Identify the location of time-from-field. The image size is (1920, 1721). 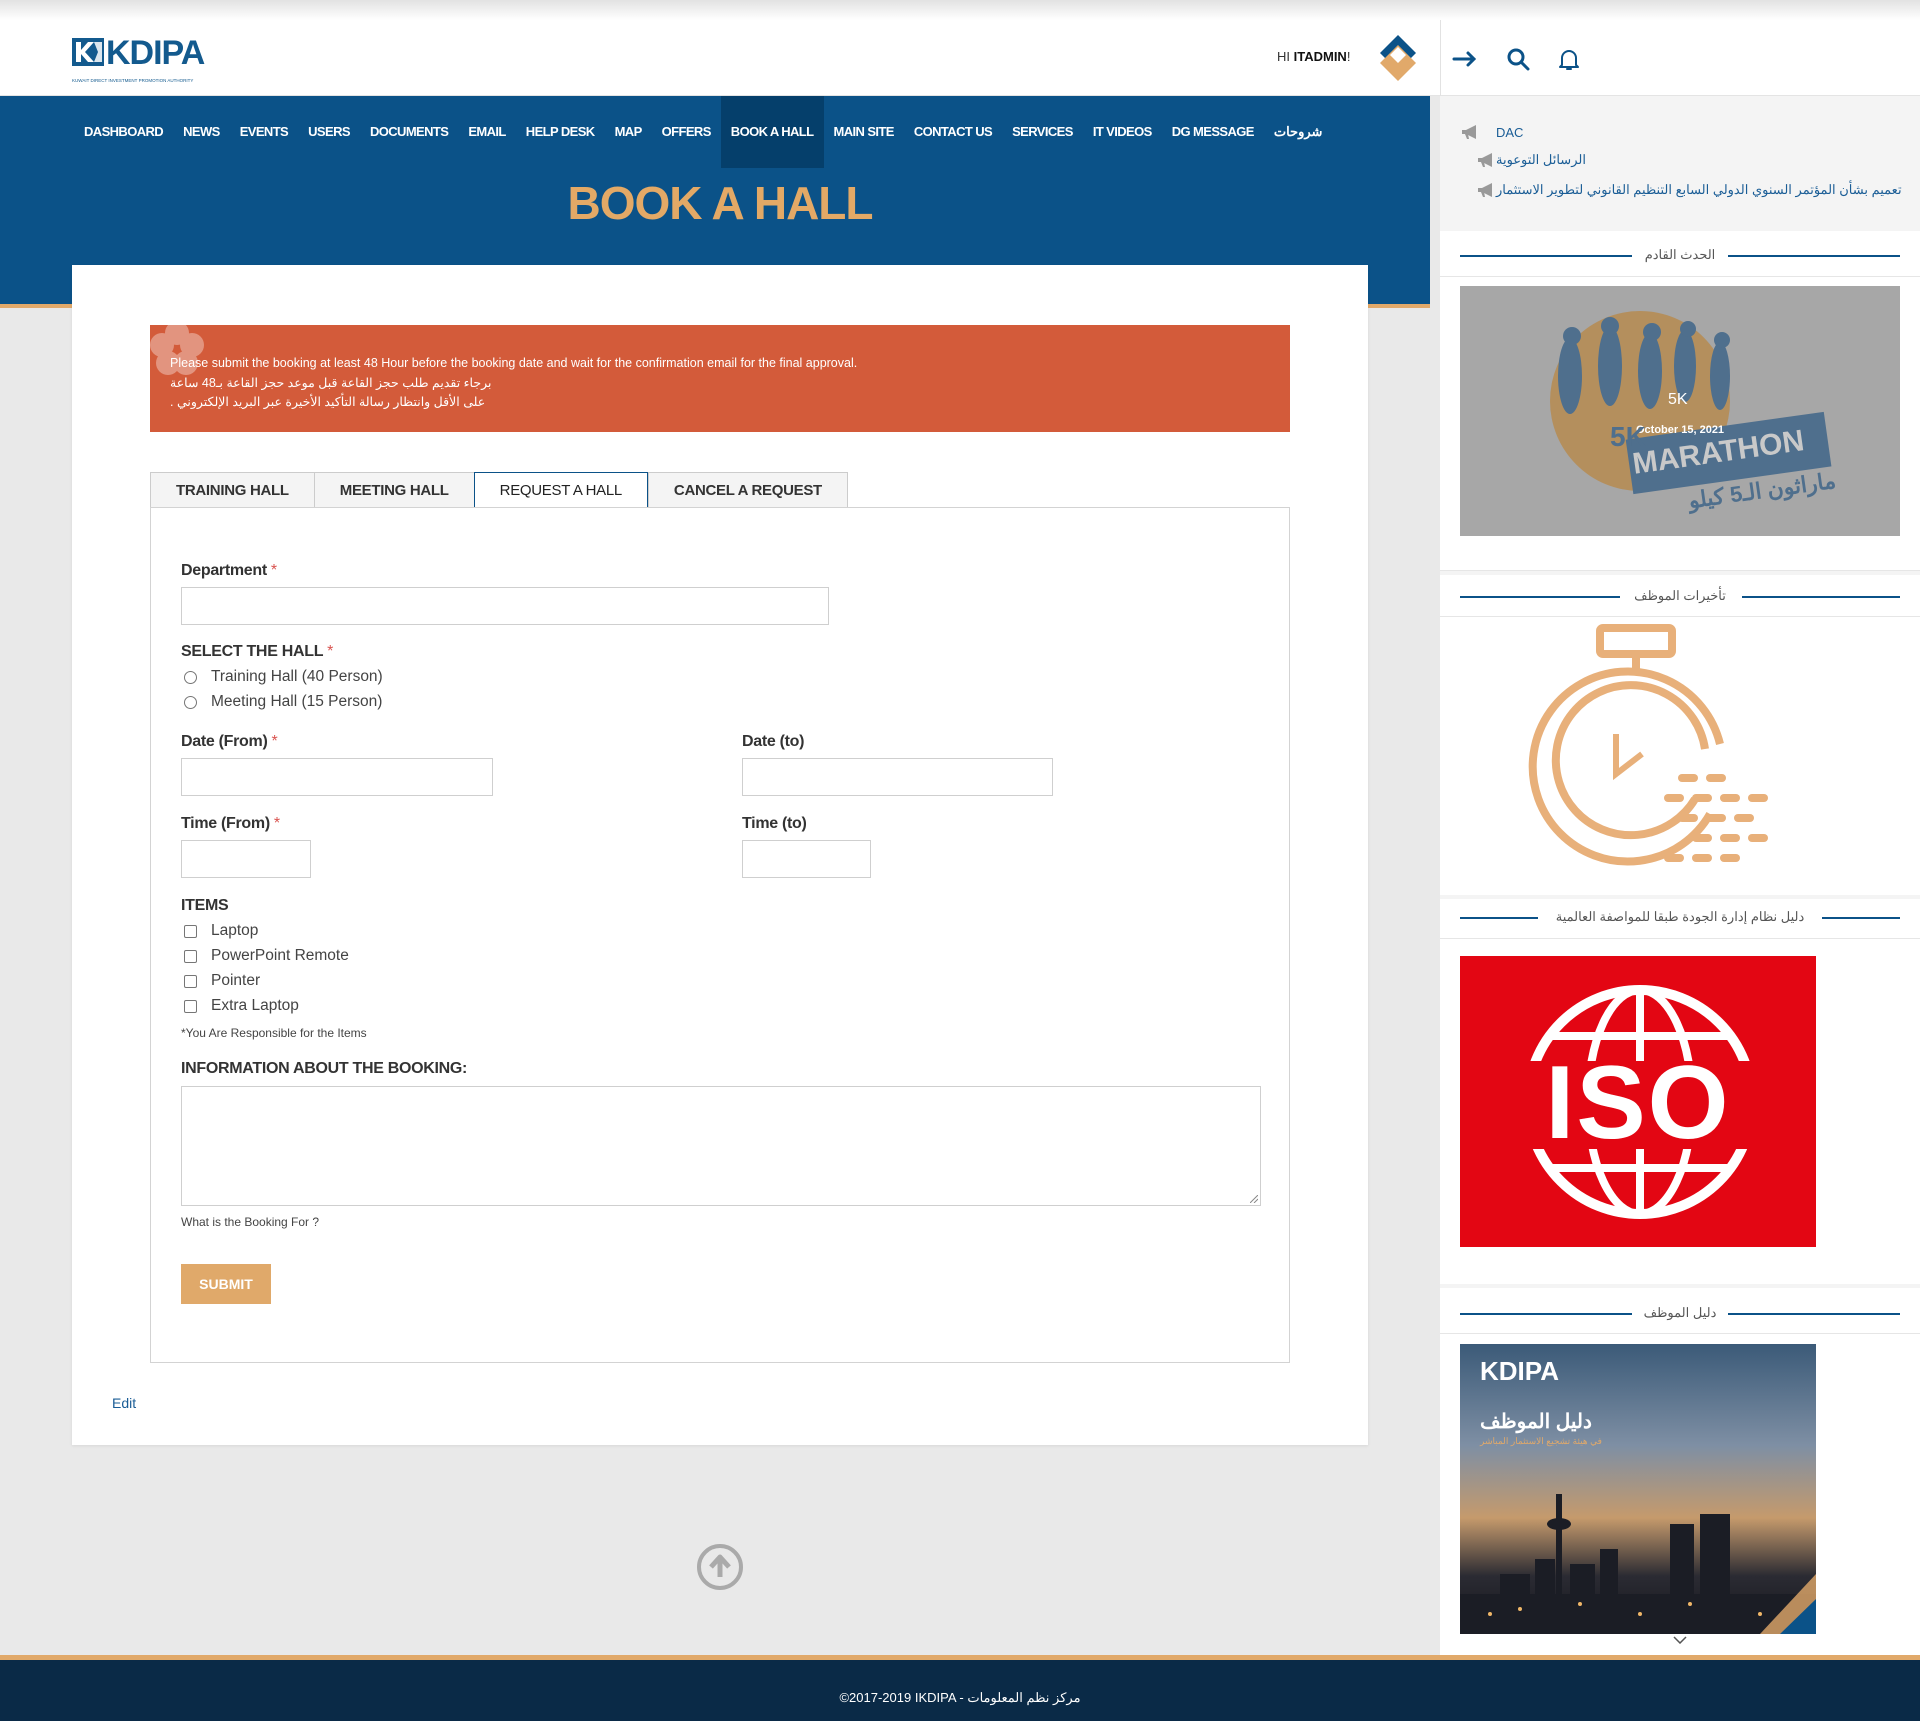
(246, 859).